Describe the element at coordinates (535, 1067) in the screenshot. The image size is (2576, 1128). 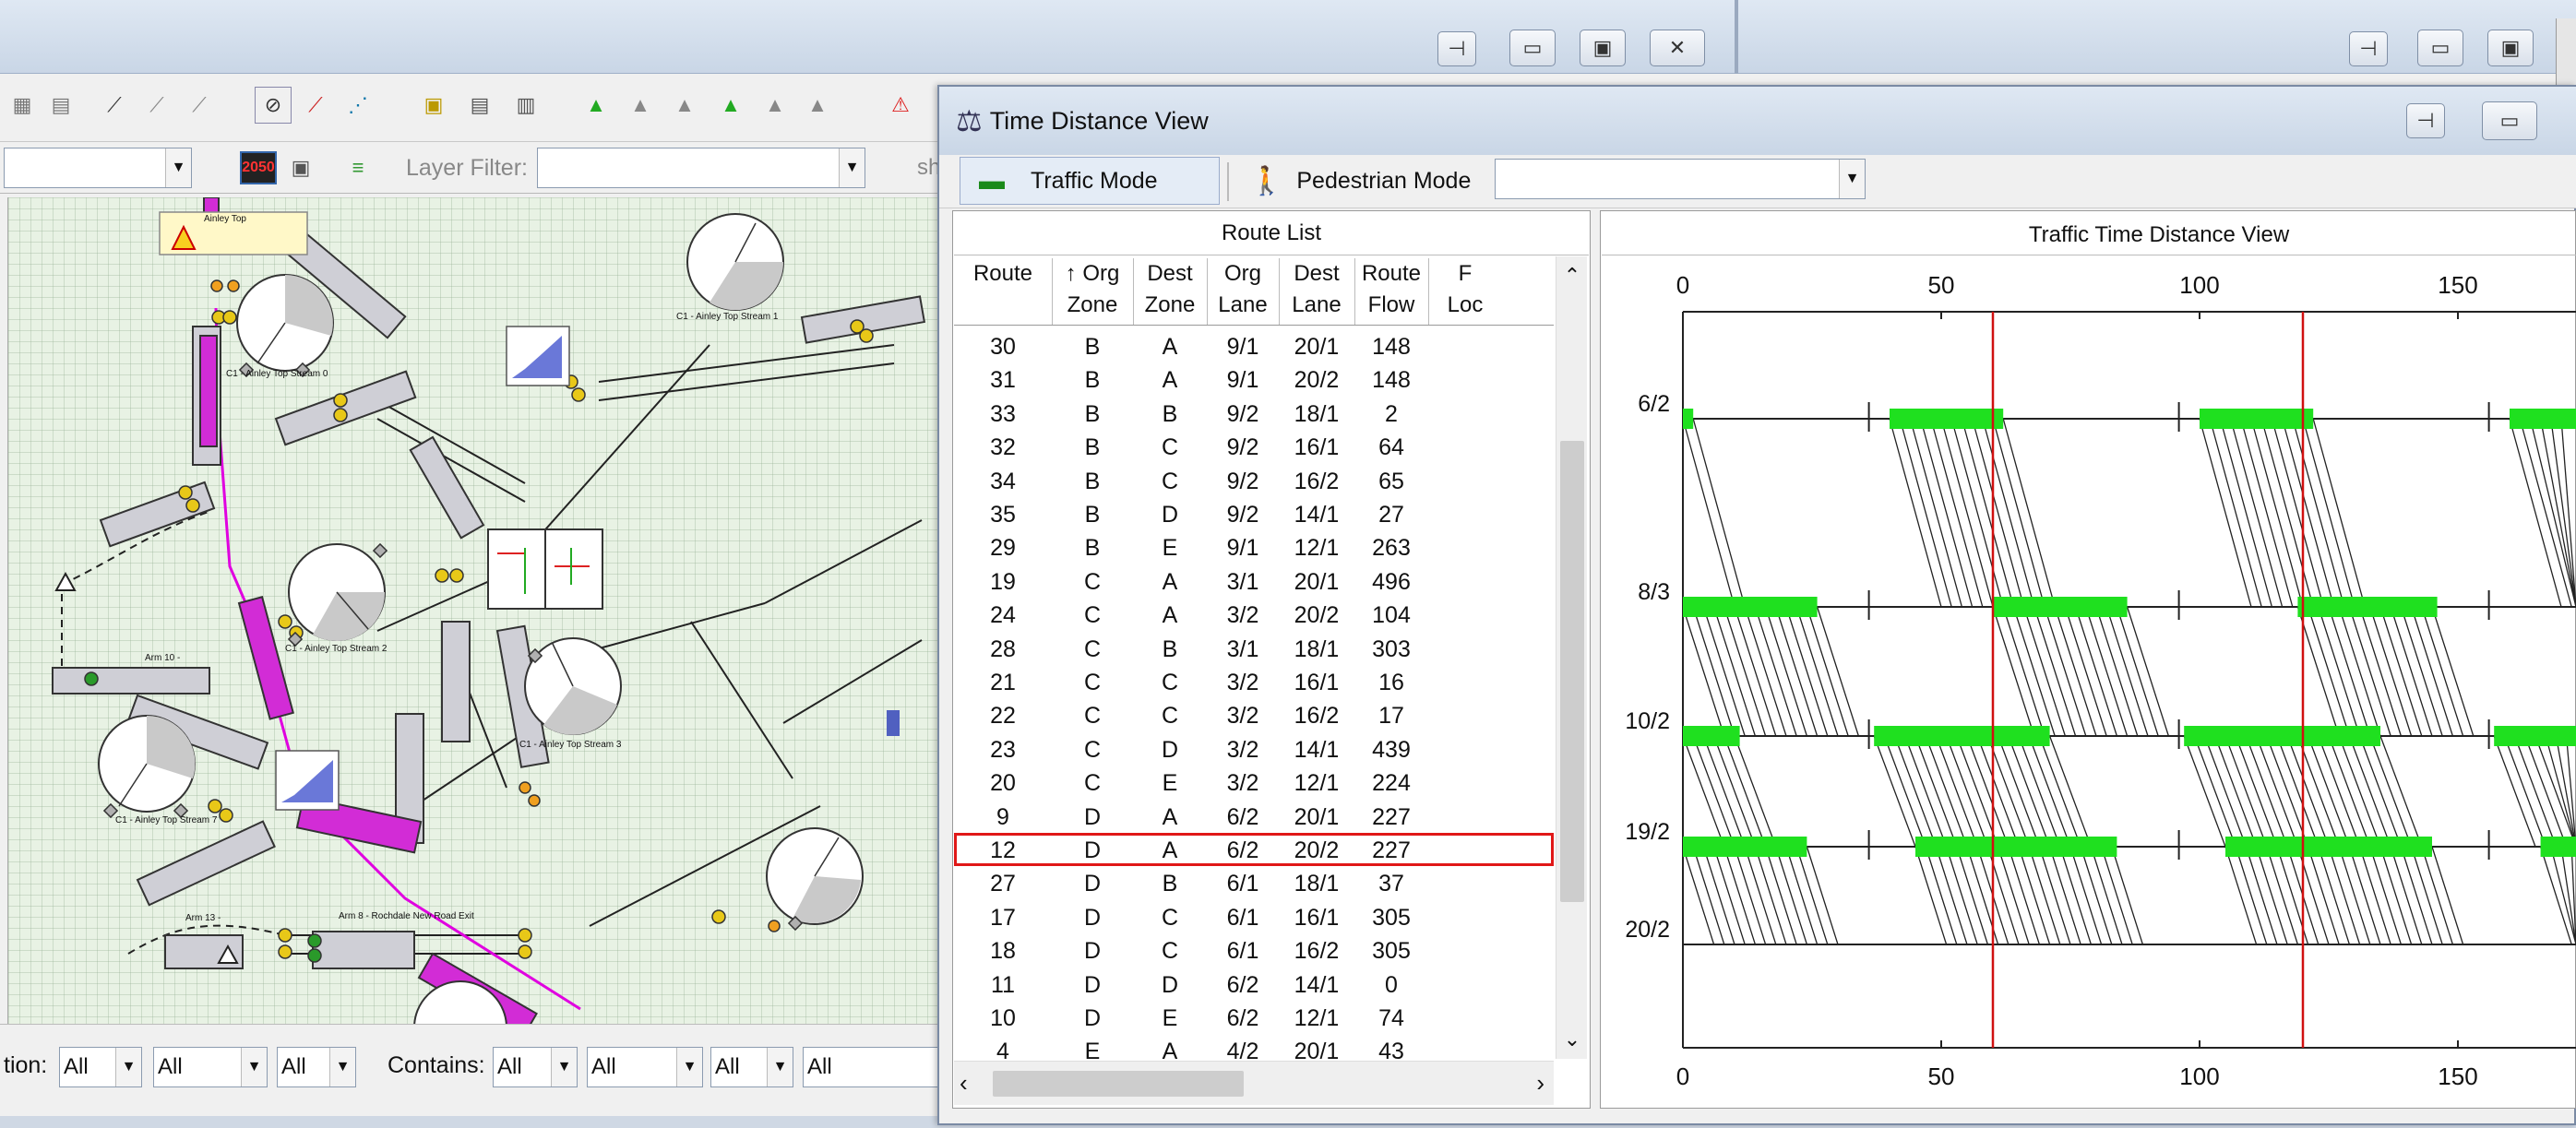
I see `contains-select-1: All ▼` at that location.